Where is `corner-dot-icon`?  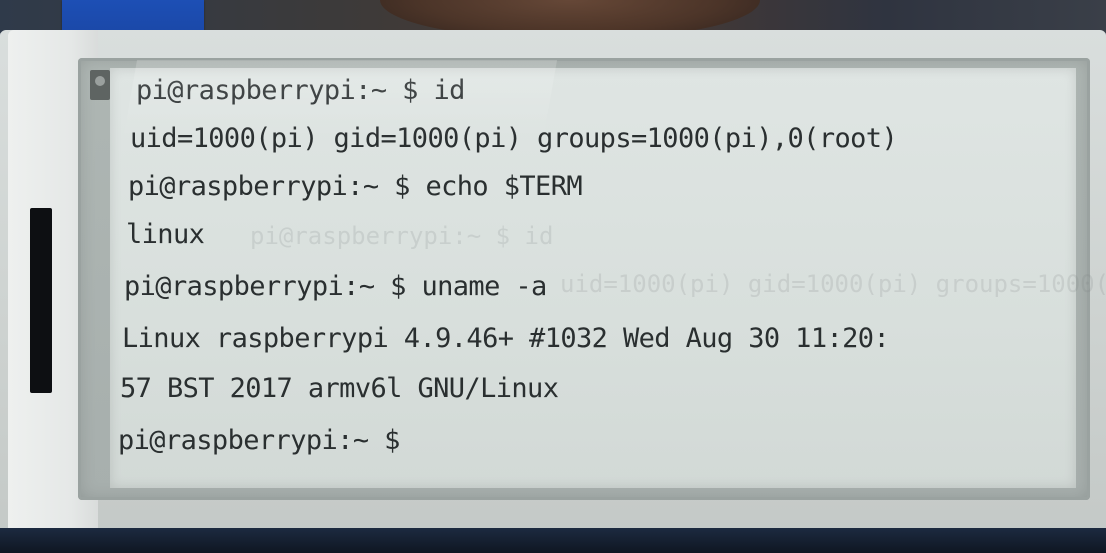
corner-dot-icon is located at coordinates (100, 81).